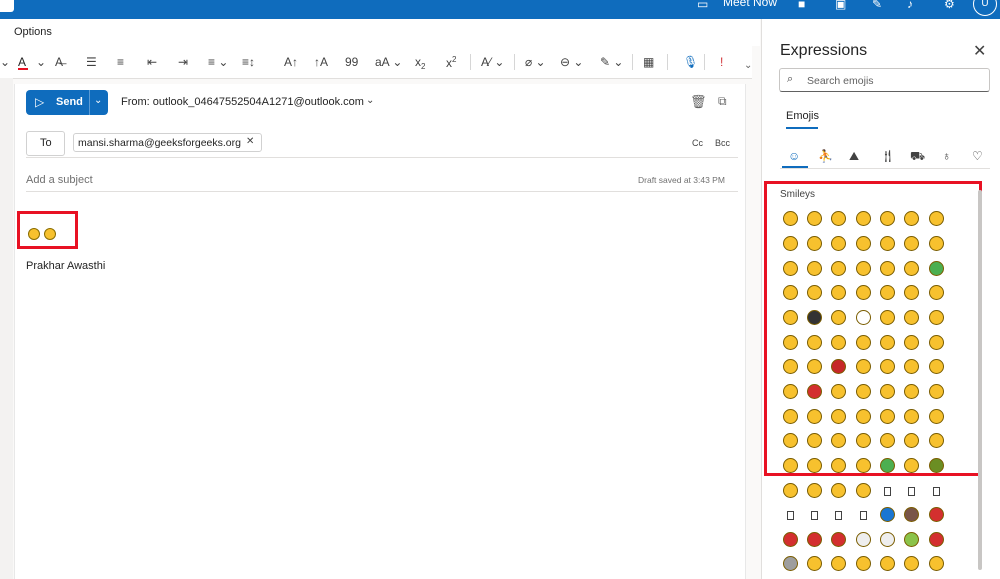 The height and width of the screenshot is (579, 1000). What do you see at coordinates (985, 8) in the screenshot?
I see `avatar: U` at bounding box center [985, 8].